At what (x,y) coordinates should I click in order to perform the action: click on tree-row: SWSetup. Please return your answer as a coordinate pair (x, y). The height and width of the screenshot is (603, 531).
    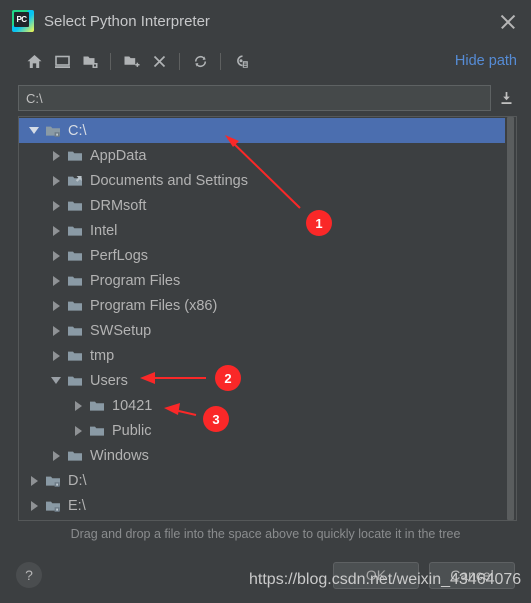
    Looking at the image, I should click on (262, 330).